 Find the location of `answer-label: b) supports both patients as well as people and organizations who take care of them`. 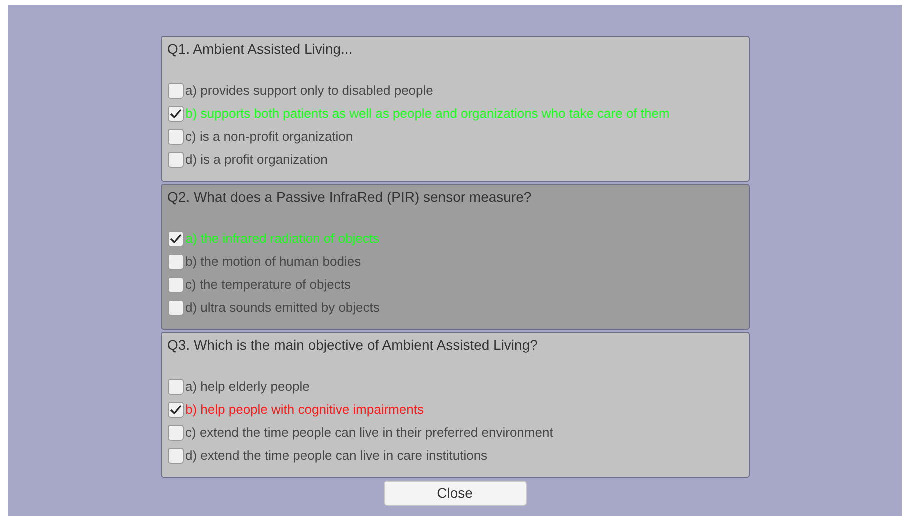

answer-label: b) supports both patients as well as people and organizations who take care of them is located at coordinates (428, 114).